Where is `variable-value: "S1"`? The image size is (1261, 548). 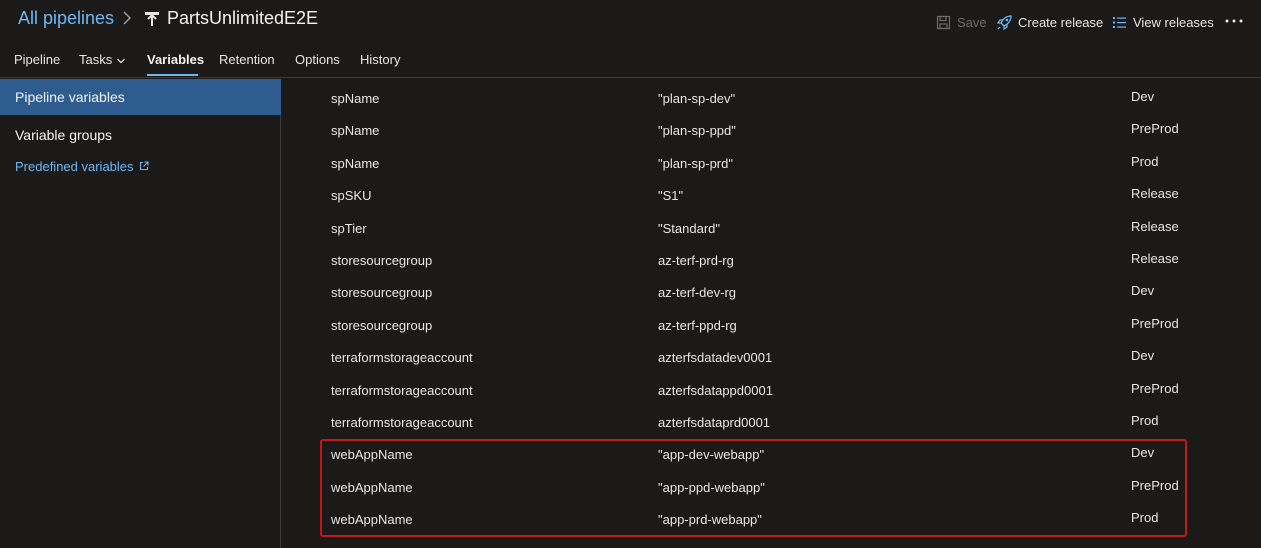 variable-value: "S1" is located at coordinates (670, 195).